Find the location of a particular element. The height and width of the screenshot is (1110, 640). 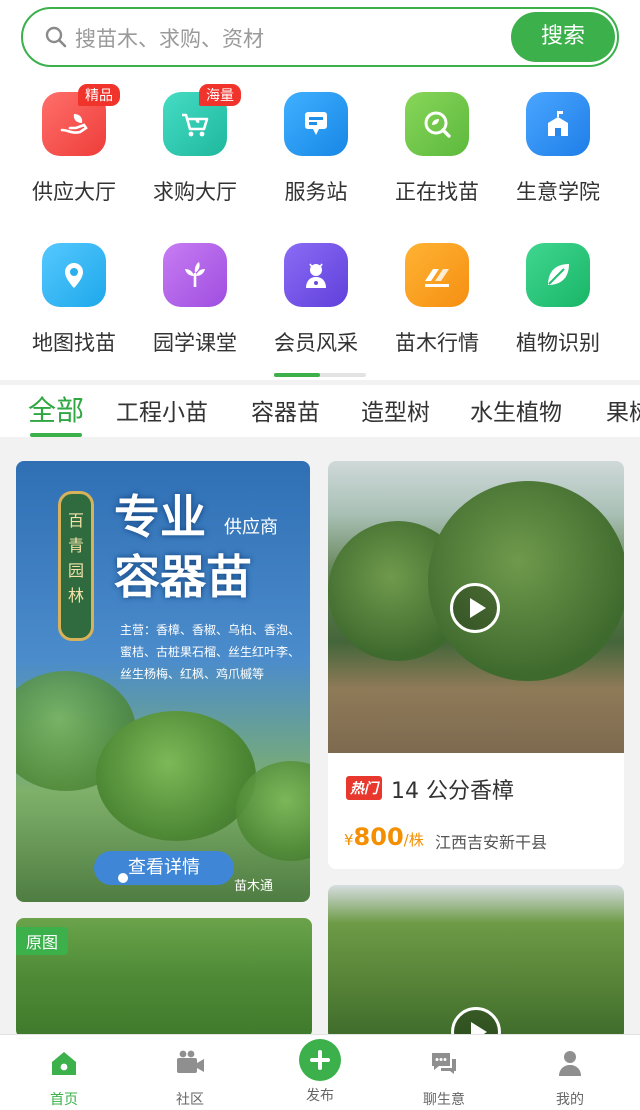

tab-container-seedlings: 容器苗 is located at coordinates (285, 410).